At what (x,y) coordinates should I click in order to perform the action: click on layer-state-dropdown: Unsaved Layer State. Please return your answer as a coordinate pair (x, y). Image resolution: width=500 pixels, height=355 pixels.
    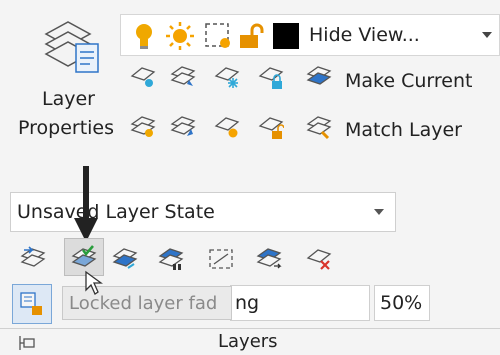
    Looking at the image, I should click on (203, 212).